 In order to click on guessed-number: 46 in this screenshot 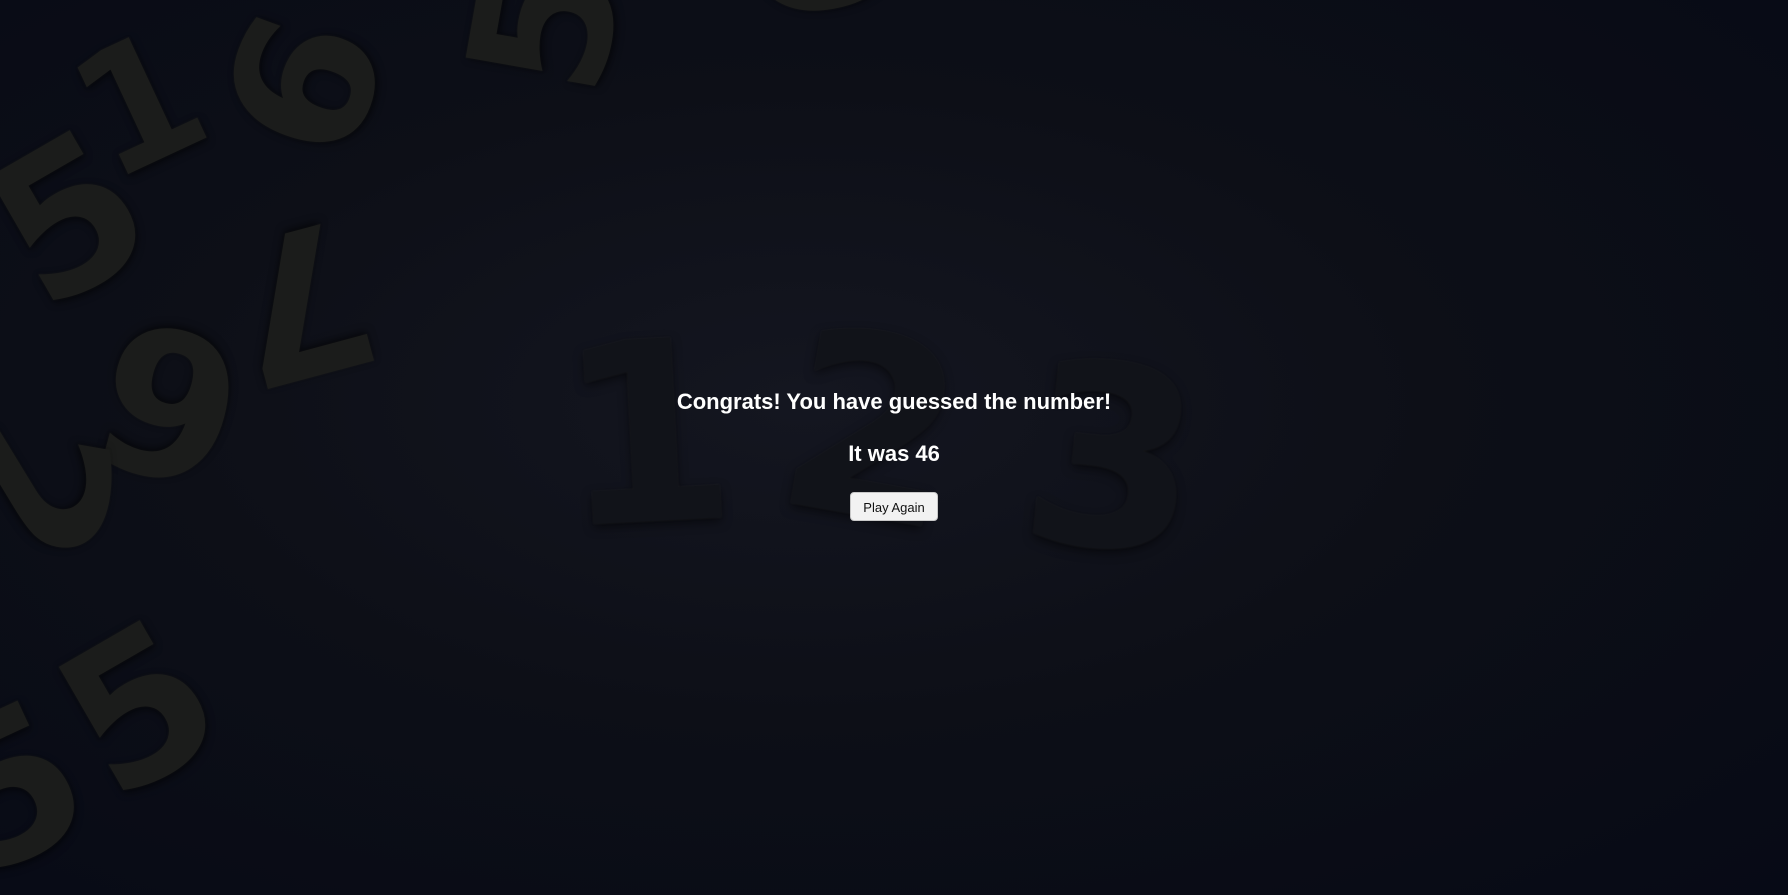, I will do `click(927, 453)`.